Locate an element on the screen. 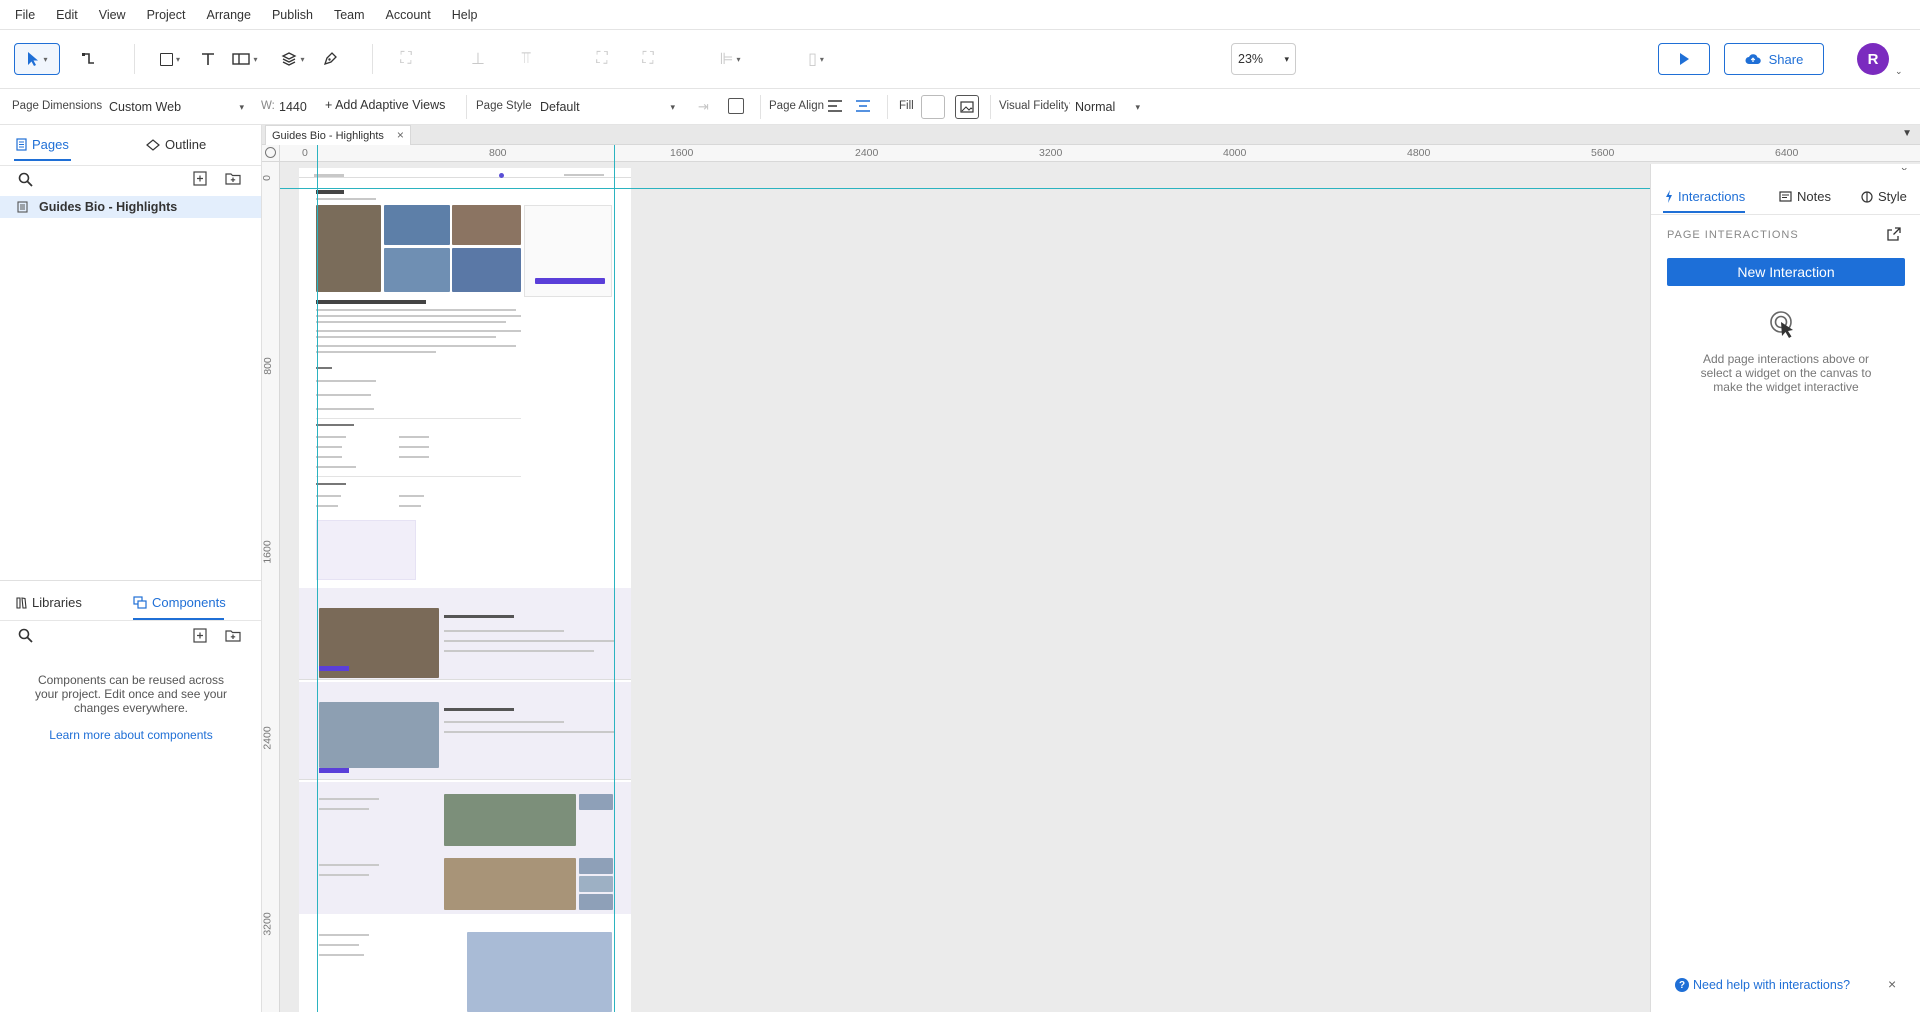 This screenshot has width=1920, height=1012. page-icon is located at coordinates (21, 144).